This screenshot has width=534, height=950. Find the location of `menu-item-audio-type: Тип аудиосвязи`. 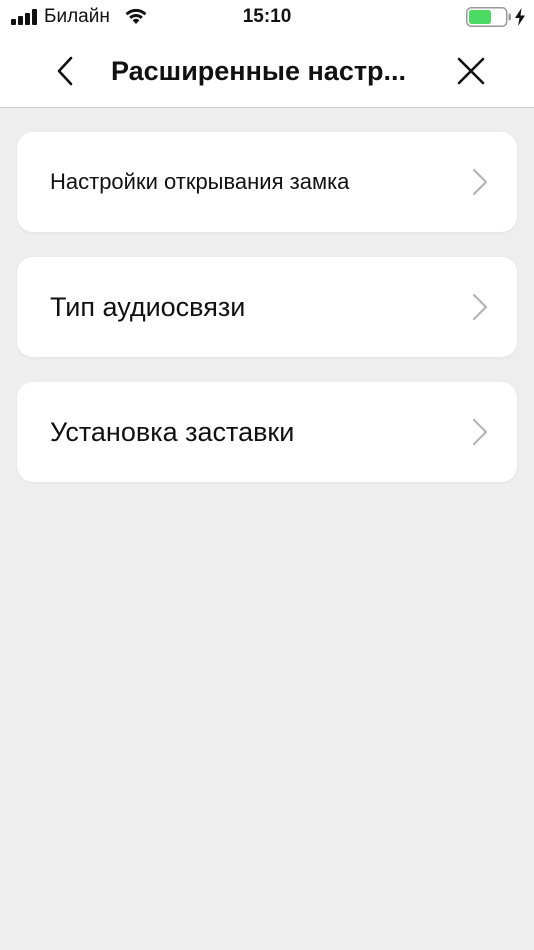

menu-item-audio-type: Тип аудиосвязи is located at coordinates (267, 307).